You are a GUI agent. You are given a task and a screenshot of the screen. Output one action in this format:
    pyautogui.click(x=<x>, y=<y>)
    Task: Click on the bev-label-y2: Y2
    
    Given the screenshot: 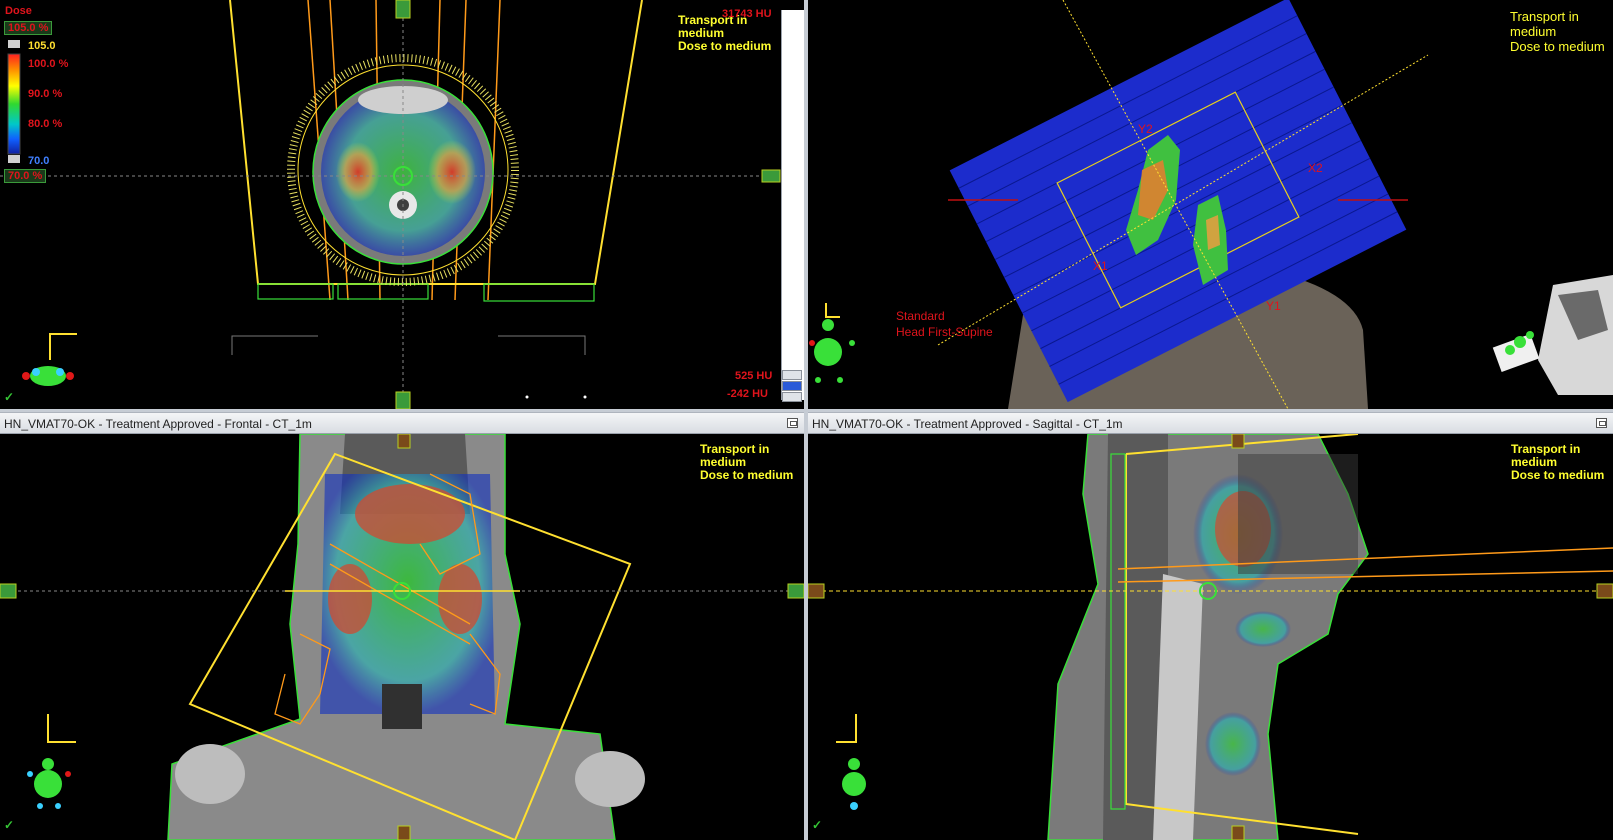 What is the action you would take?
    pyautogui.click(x=1145, y=129)
    